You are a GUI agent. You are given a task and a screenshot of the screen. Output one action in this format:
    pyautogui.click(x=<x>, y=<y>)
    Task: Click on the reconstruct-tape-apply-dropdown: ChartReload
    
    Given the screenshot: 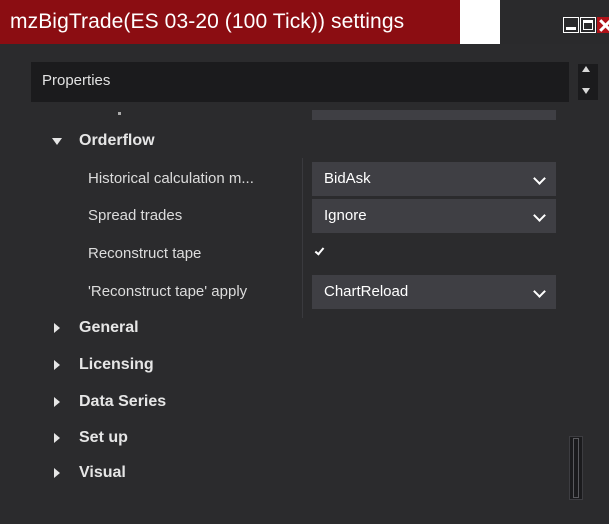 What is the action you would take?
    pyautogui.click(x=434, y=292)
    